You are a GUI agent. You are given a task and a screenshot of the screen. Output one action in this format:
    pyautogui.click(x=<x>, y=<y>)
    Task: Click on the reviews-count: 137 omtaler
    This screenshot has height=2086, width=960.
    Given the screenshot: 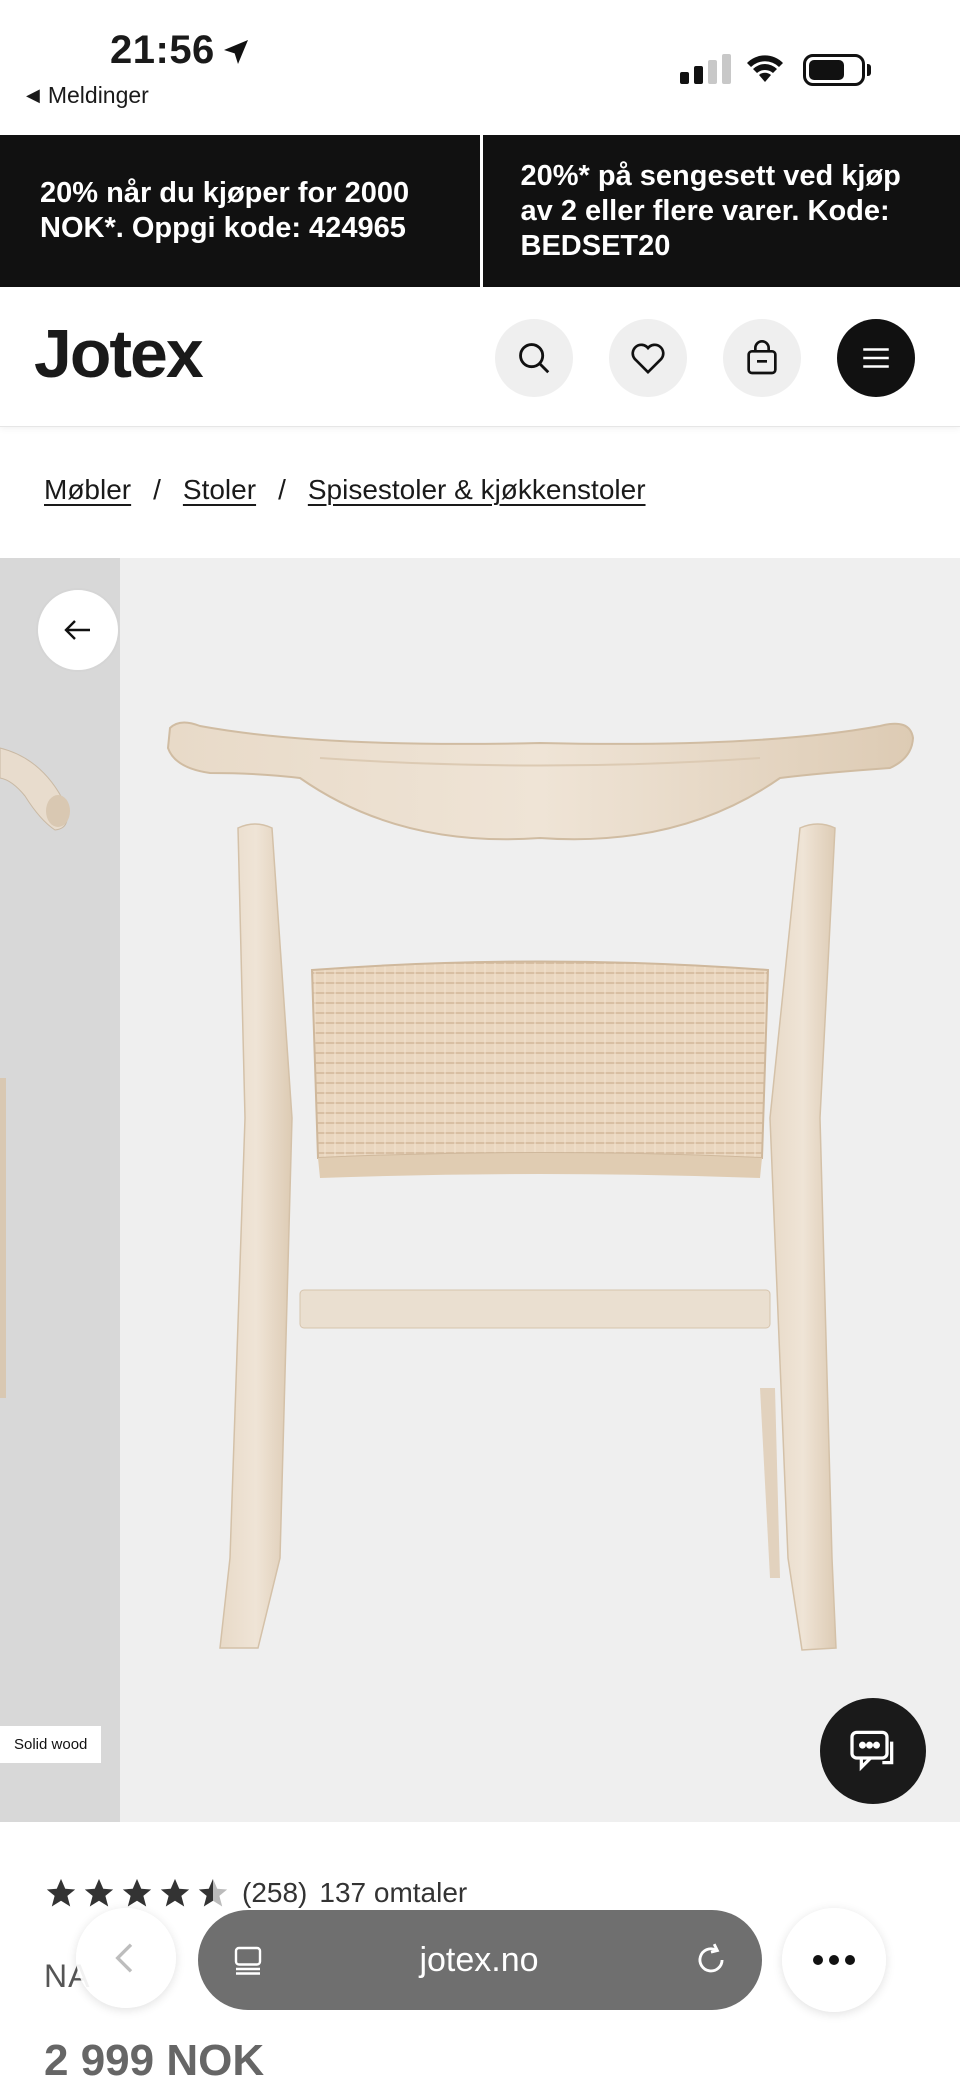 What is the action you would take?
    pyautogui.click(x=393, y=1893)
    